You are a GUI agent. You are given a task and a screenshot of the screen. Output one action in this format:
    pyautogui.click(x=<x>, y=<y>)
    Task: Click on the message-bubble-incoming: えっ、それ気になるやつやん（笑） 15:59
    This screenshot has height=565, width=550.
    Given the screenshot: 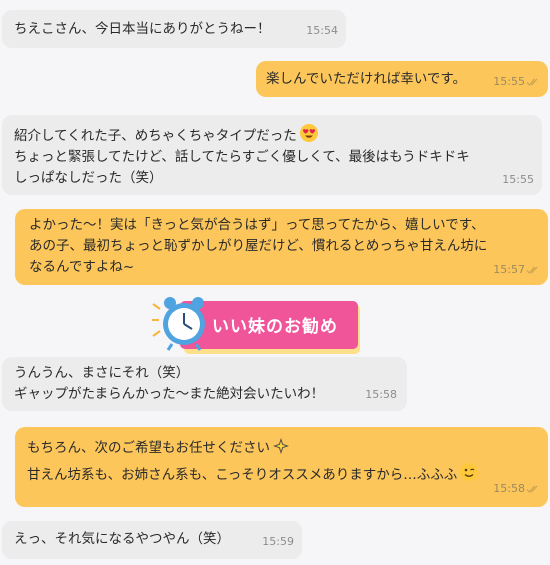 What is the action you would take?
    pyautogui.click(x=152, y=540)
    